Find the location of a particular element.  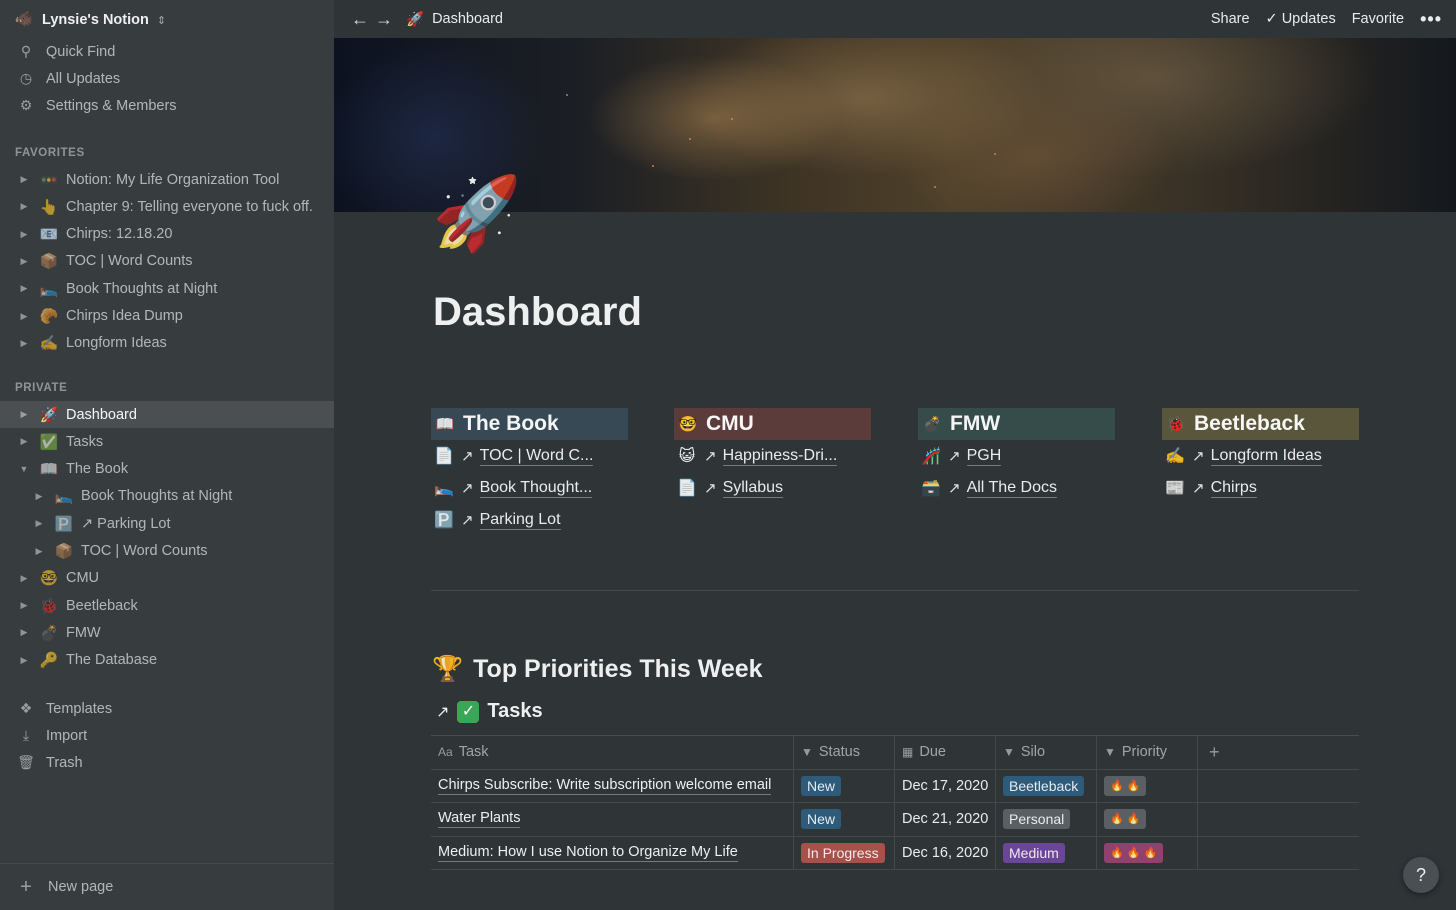

more-options-icon: ••• is located at coordinates (1431, 19).